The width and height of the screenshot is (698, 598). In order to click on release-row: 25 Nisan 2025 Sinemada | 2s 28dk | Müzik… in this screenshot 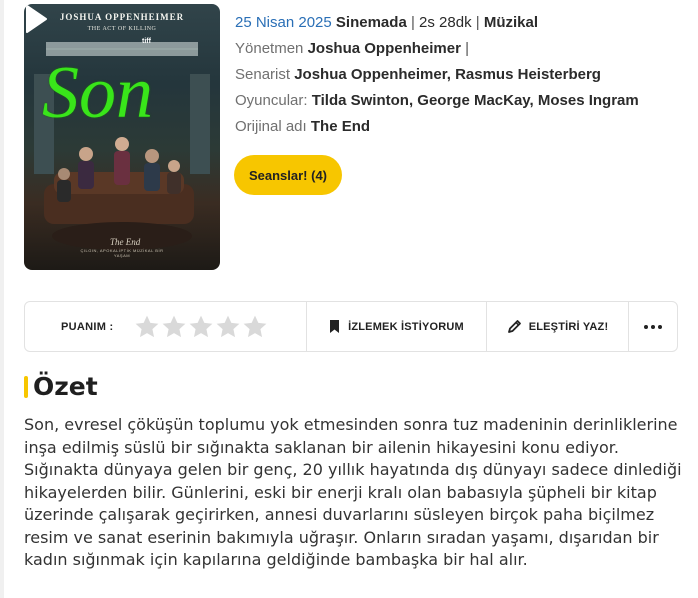, I will do `click(437, 23)`.